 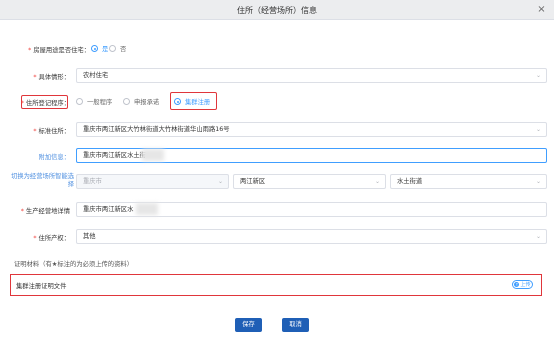 What do you see at coordinates (54, 157) in the screenshot?
I see `extra-info-label: 附加信息：` at bounding box center [54, 157].